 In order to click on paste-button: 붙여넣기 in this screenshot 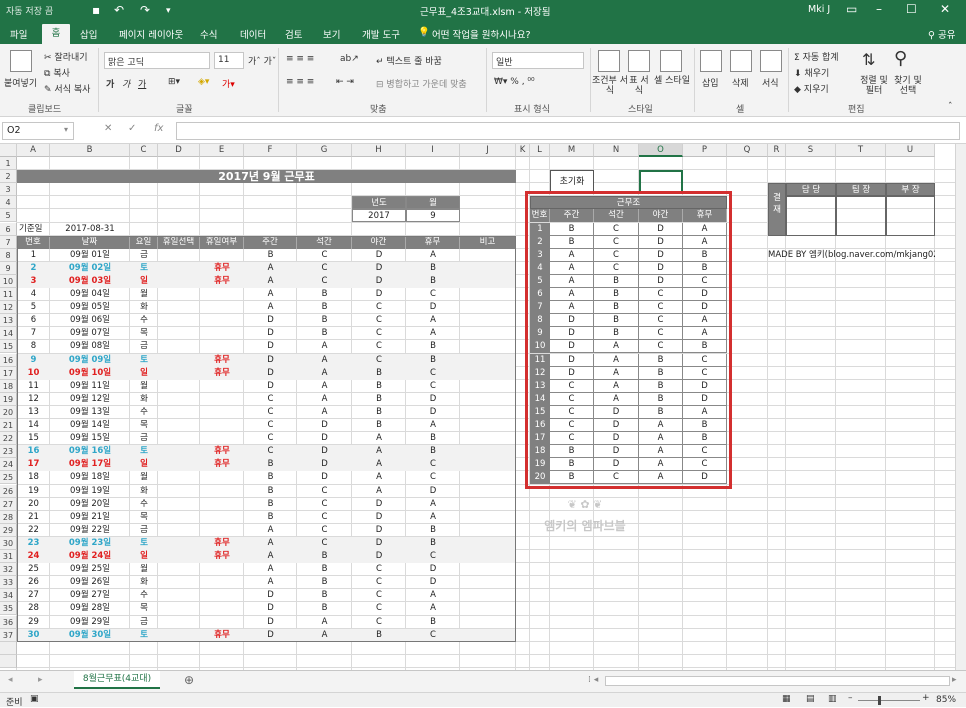, I will do `click(20, 82)`.